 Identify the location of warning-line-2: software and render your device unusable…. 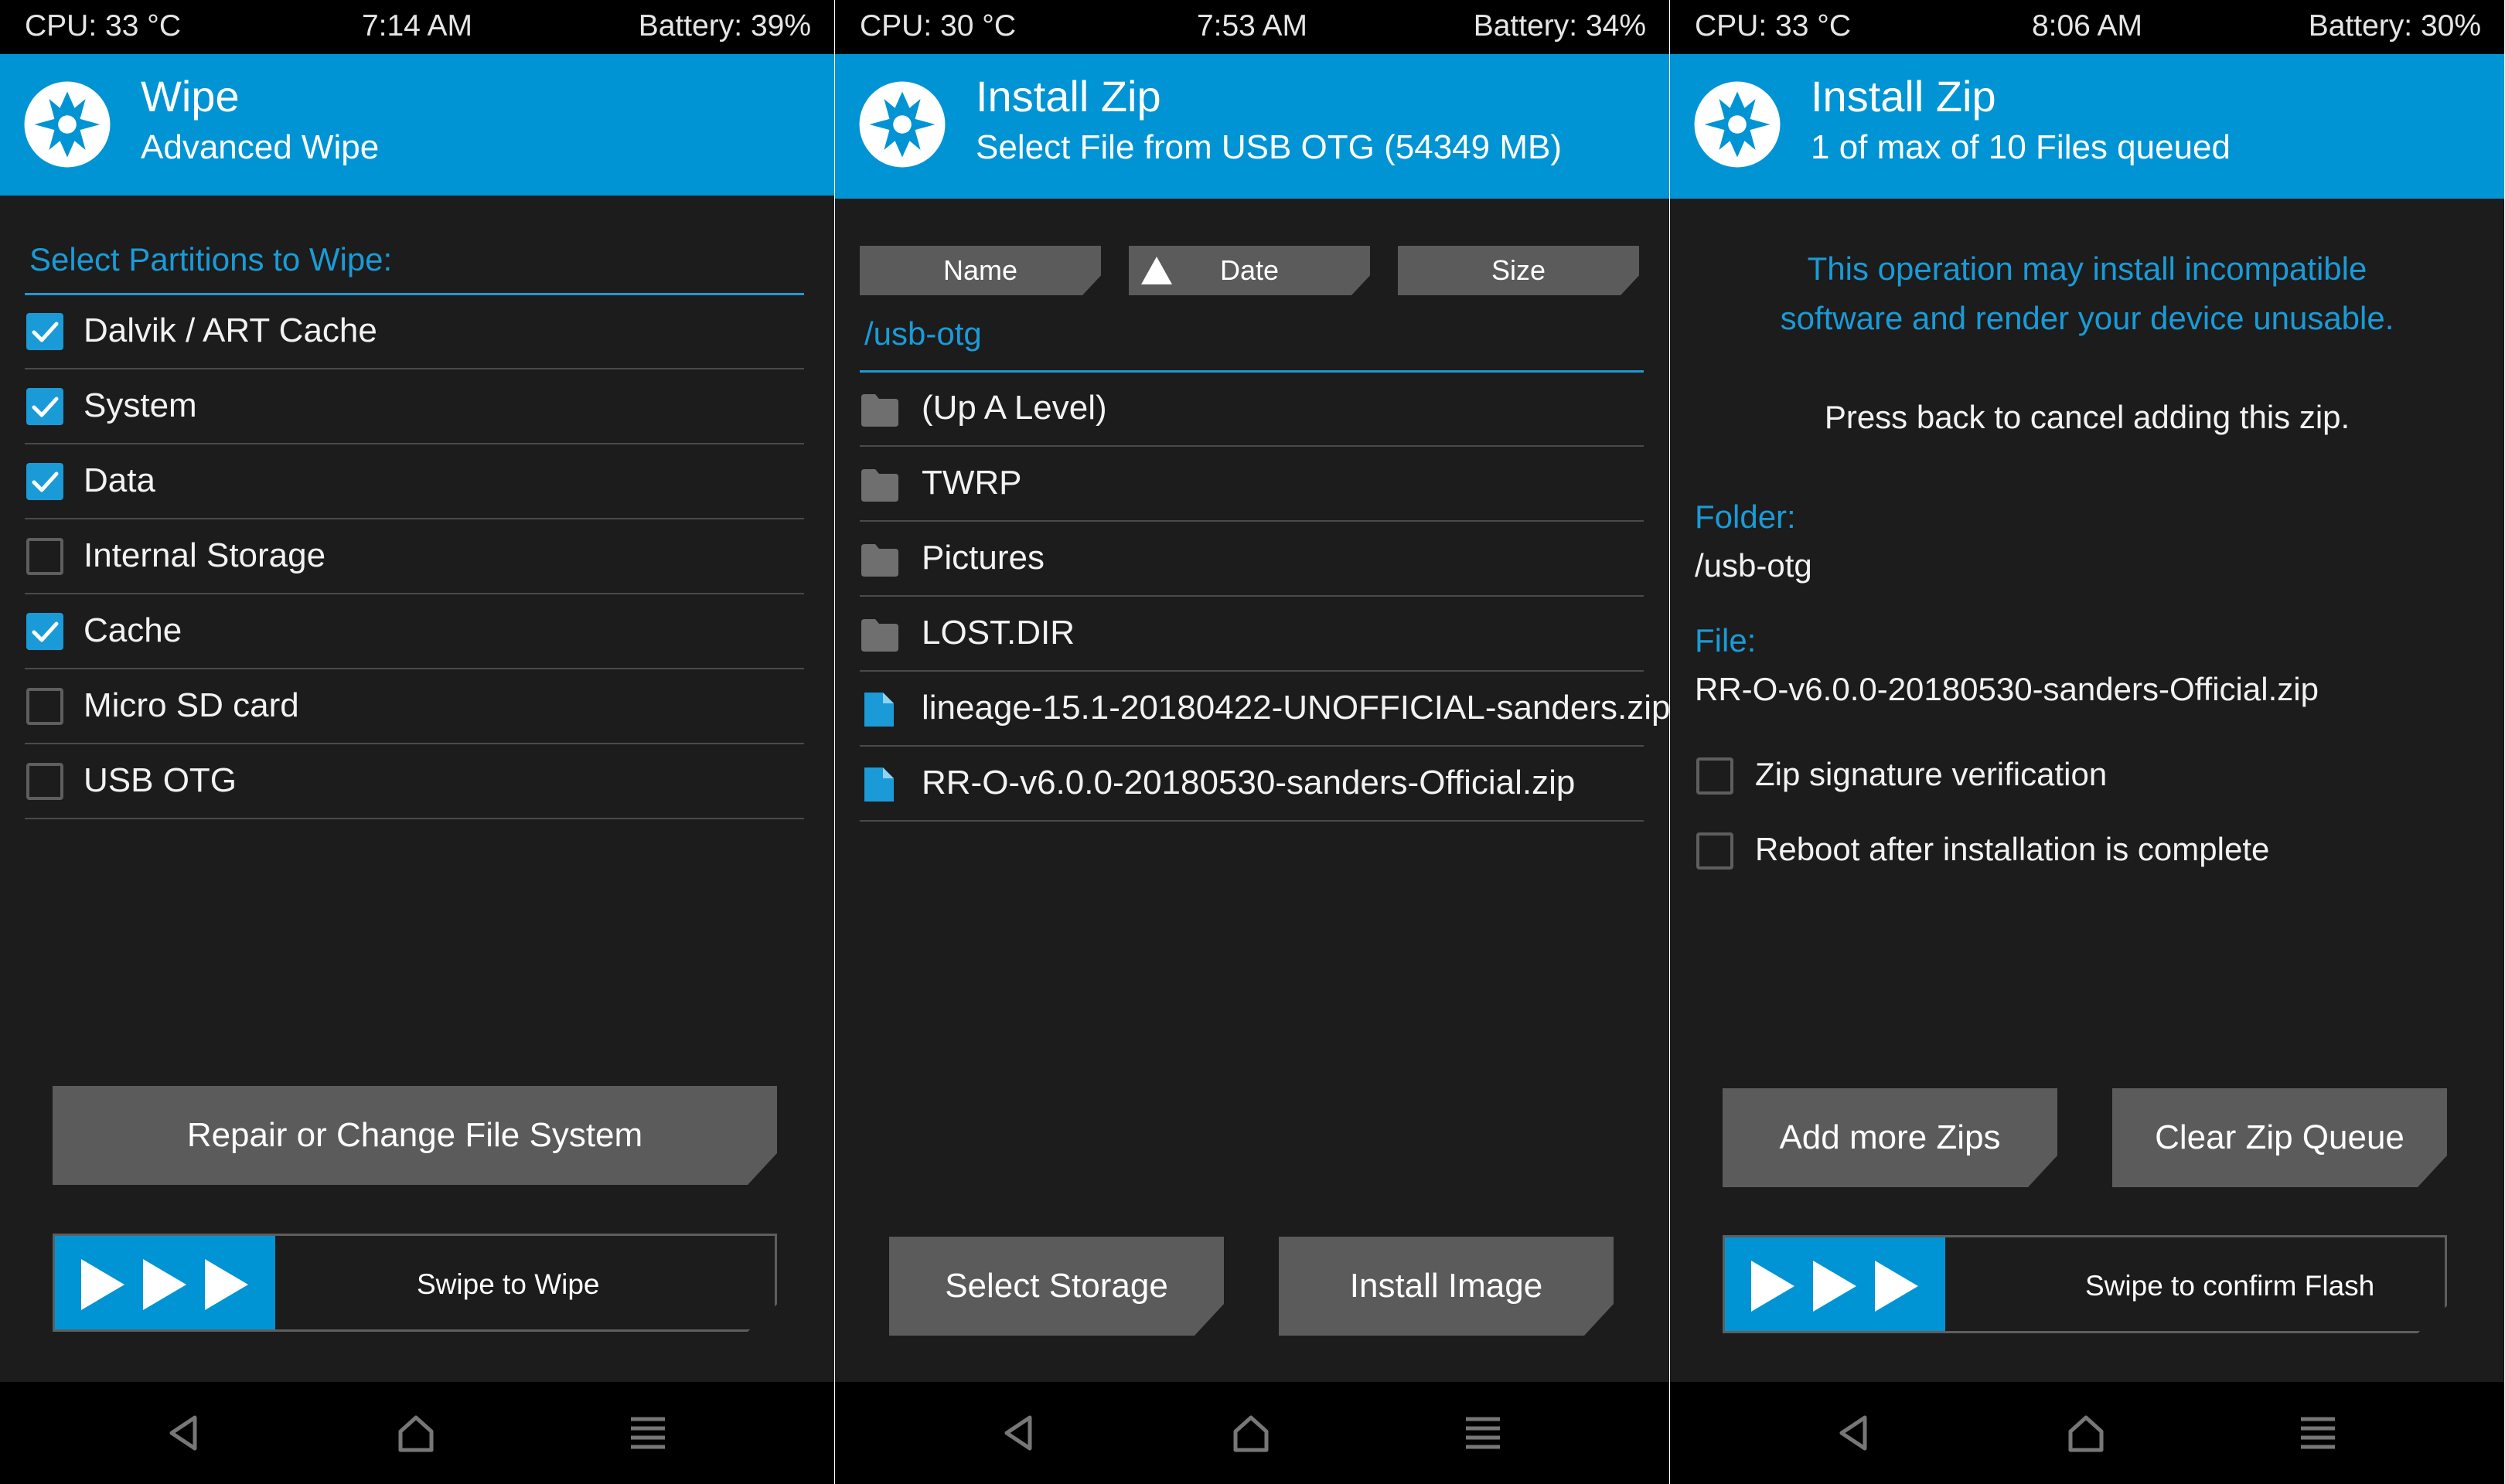
(2087, 318).